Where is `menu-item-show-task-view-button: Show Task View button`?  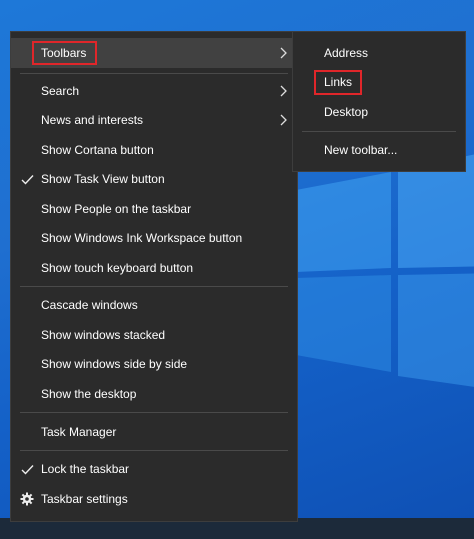 menu-item-show-task-view-button: Show Task View button is located at coordinates (154, 179).